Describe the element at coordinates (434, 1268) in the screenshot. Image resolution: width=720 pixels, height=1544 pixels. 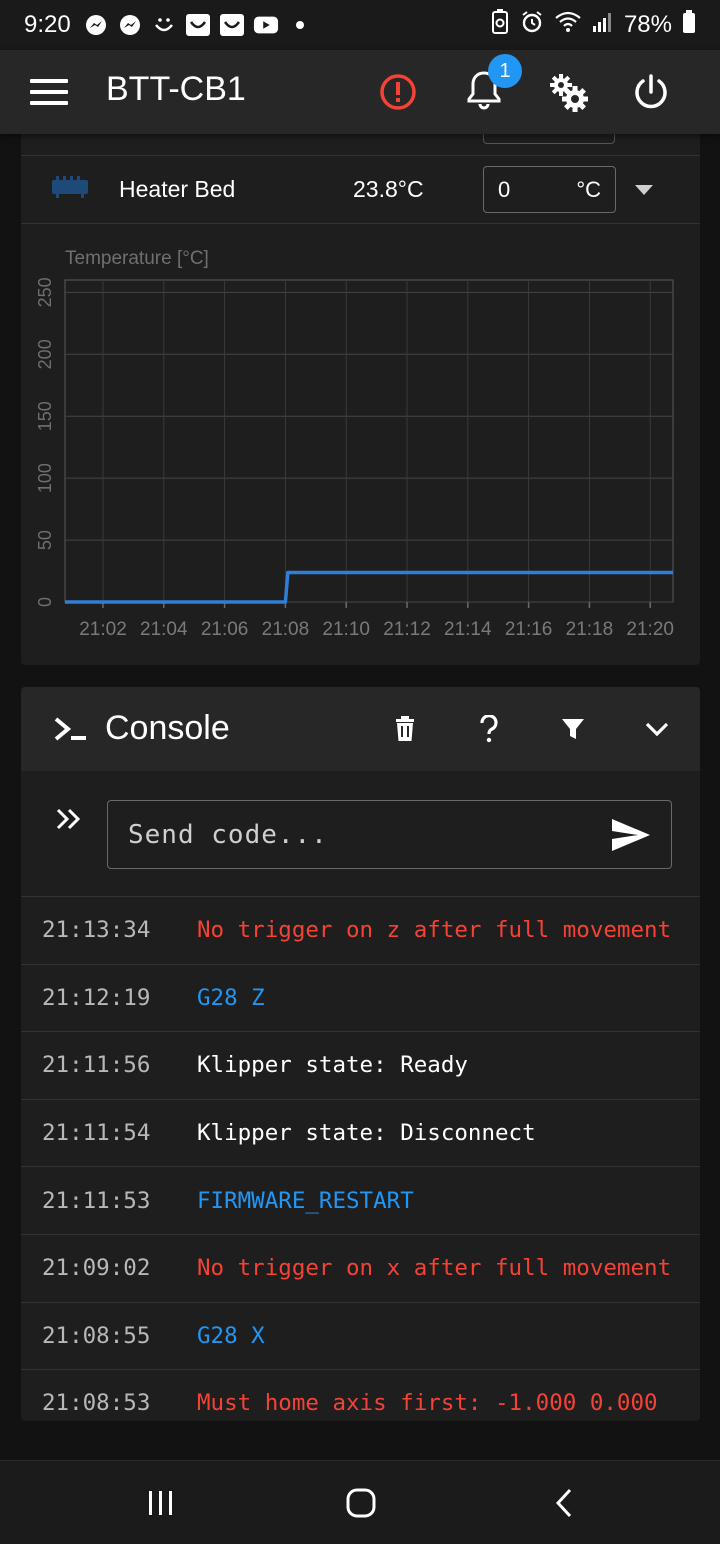
I see `console-entry-message: No trigger on x after full movement` at that location.